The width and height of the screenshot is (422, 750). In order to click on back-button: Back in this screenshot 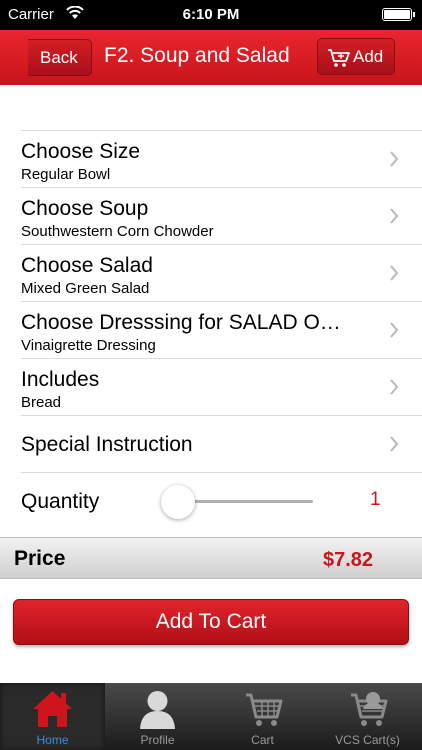, I will do `click(60, 57)`.